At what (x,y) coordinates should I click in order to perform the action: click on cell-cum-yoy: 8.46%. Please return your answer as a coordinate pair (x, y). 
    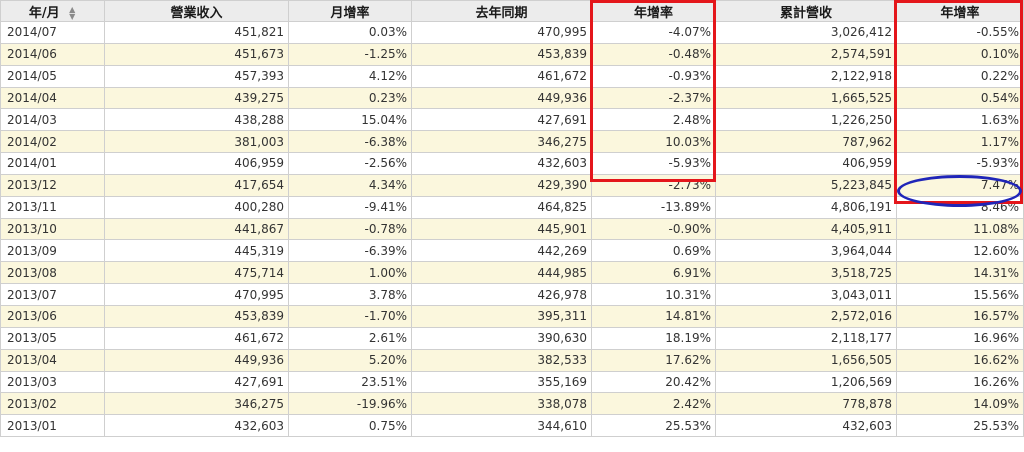
    Looking at the image, I should click on (960, 207).